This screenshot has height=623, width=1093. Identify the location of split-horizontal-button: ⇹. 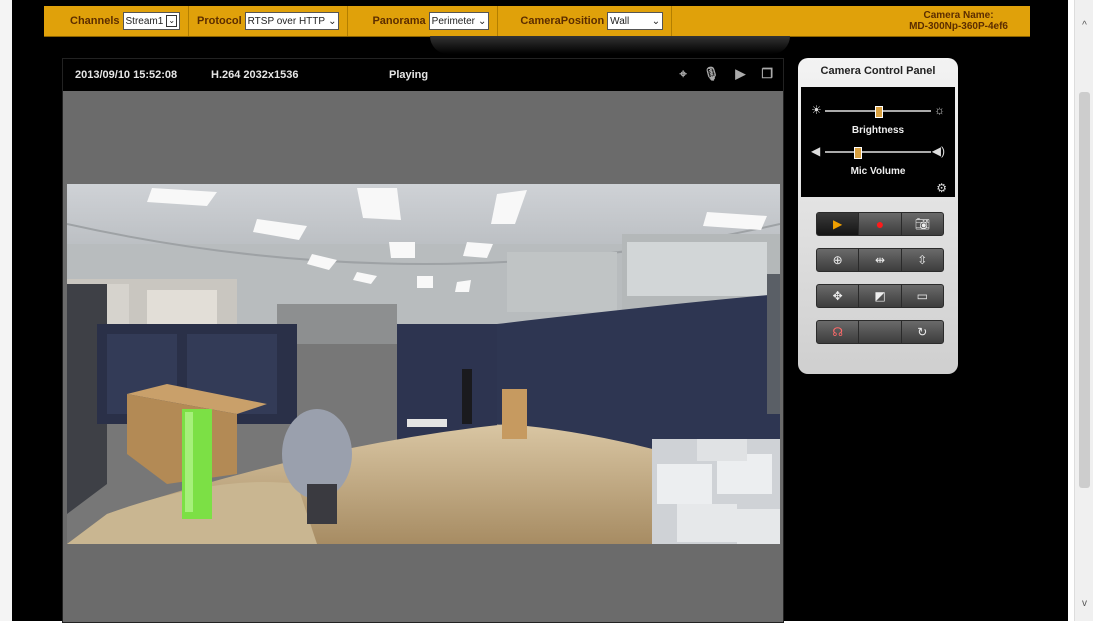
(880, 260).